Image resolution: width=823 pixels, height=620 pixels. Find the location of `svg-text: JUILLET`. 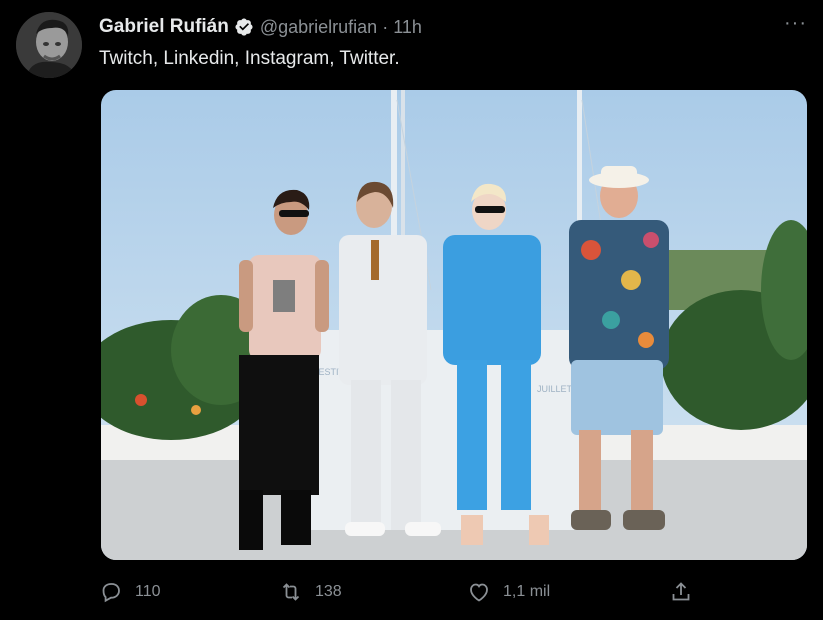

svg-text: JUILLET is located at coordinates (555, 389).